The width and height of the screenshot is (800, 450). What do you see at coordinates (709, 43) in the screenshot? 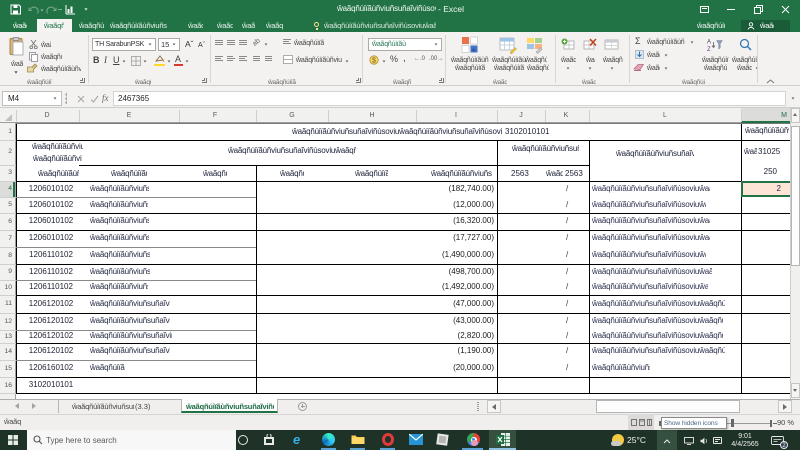
I see `svg-text: A` at bounding box center [709, 43].